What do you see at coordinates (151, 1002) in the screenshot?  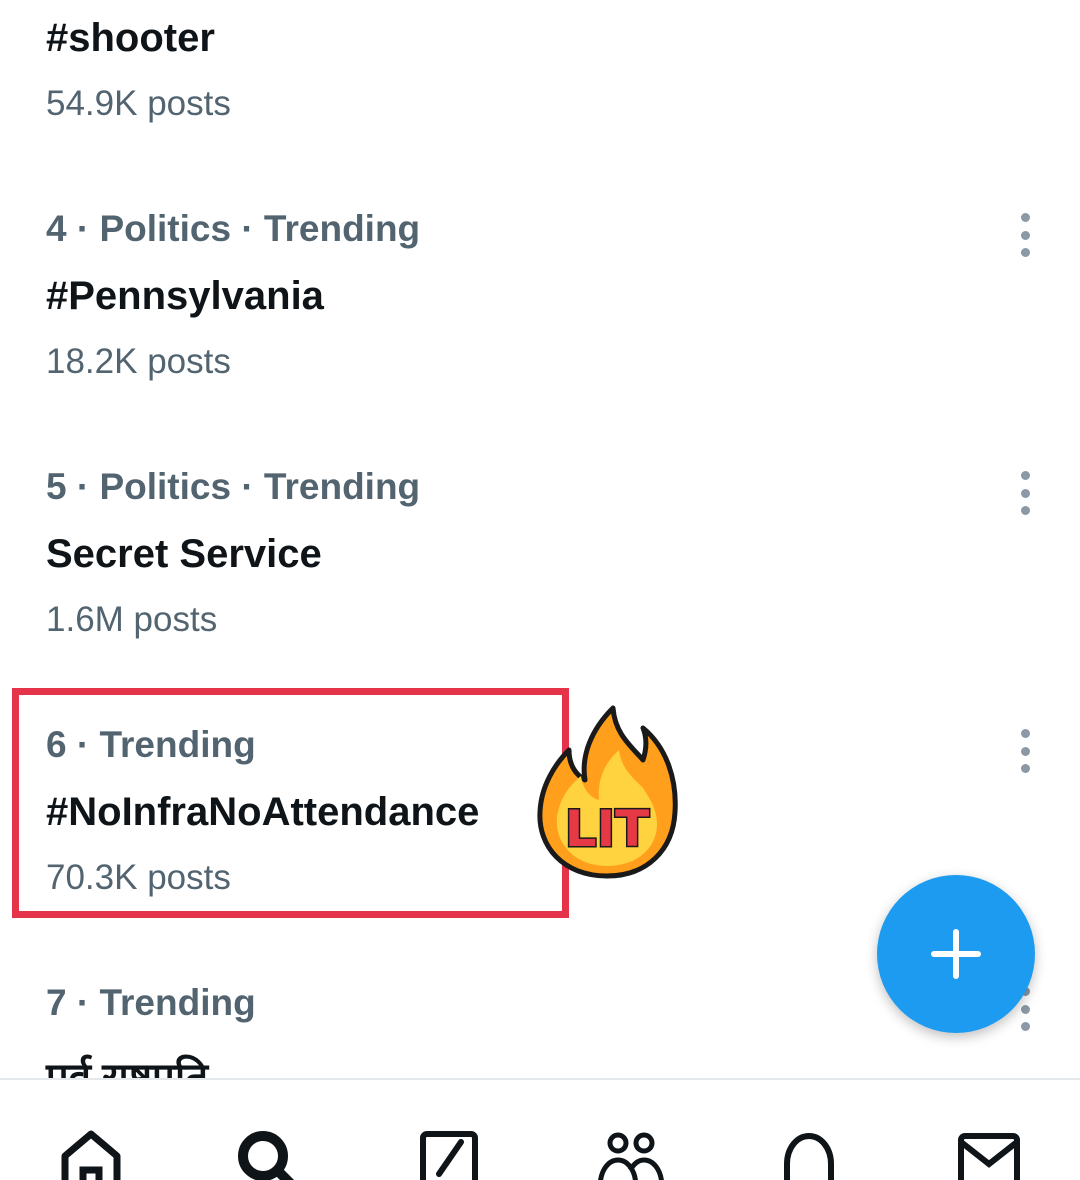 I see `trend-meta: 7 · Trending` at bounding box center [151, 1002].